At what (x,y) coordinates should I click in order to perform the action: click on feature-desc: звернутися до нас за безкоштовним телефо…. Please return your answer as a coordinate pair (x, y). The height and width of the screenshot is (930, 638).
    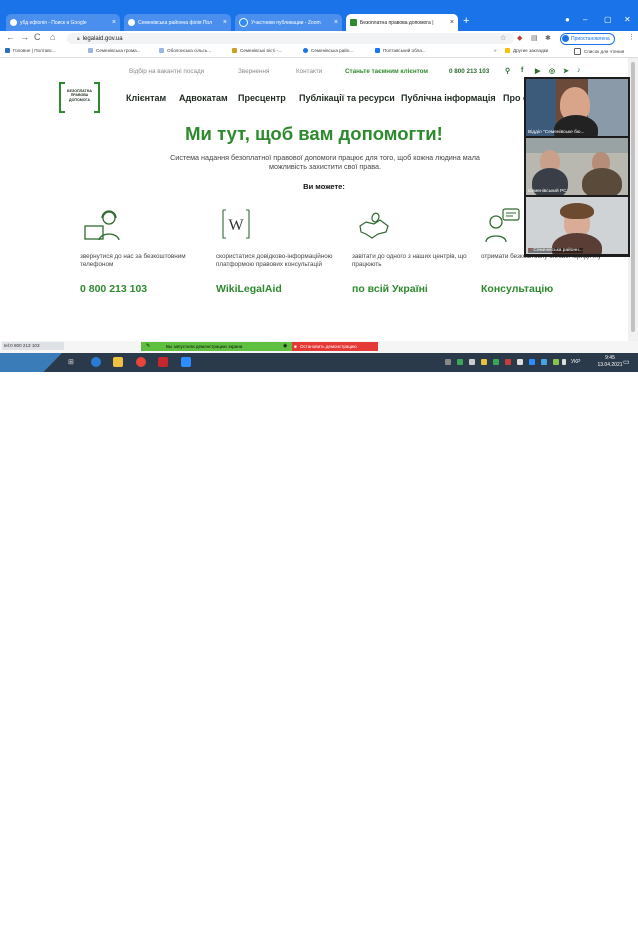
    Looking at the image, I should click on (133, 260).